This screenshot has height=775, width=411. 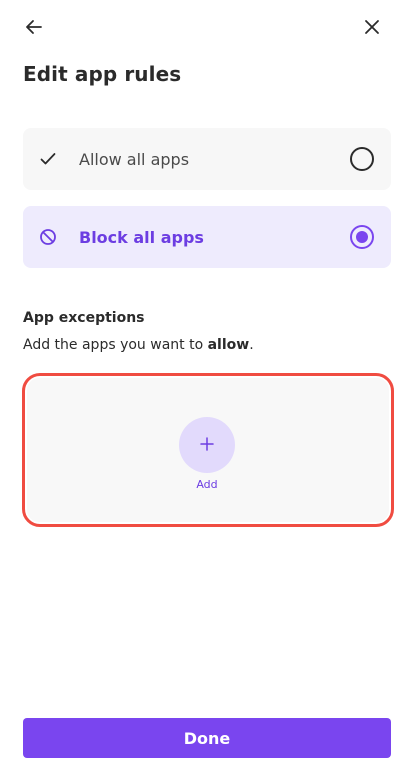 What do you see at coordinates (102, 74) in the screenshot?
I see `page-title: Edit app rules` at bounding box center [102, 74].